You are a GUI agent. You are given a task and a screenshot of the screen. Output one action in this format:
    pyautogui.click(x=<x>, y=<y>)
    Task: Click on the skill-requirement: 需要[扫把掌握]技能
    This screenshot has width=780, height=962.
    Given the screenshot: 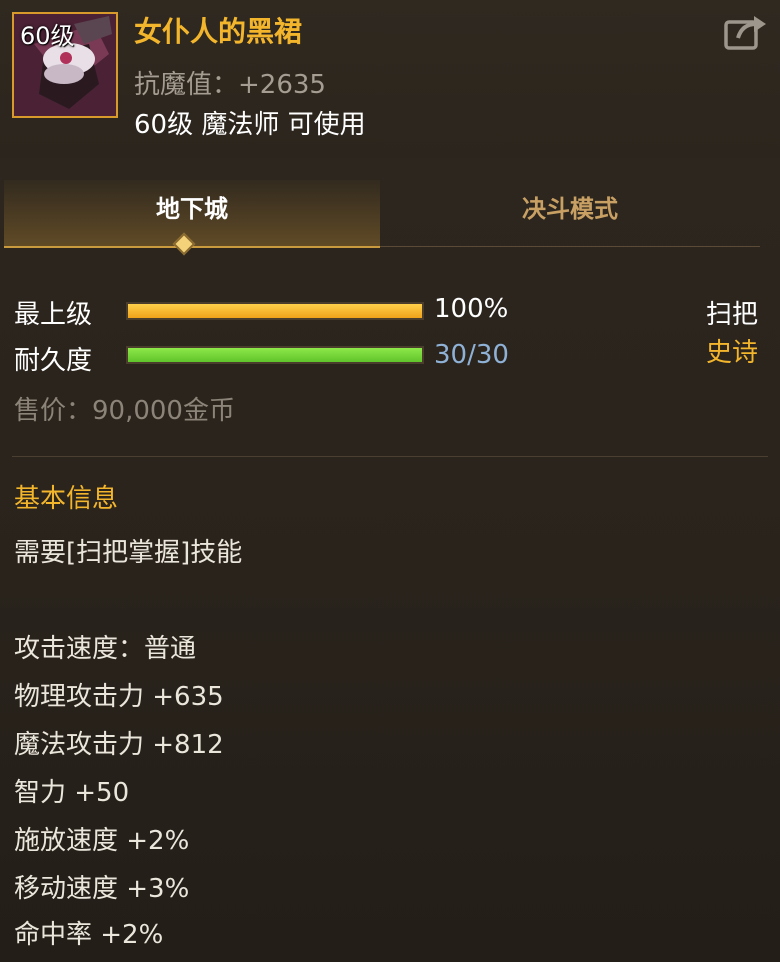 What is the action you would take?
    pyautogui.click(x=128, y=553)
    